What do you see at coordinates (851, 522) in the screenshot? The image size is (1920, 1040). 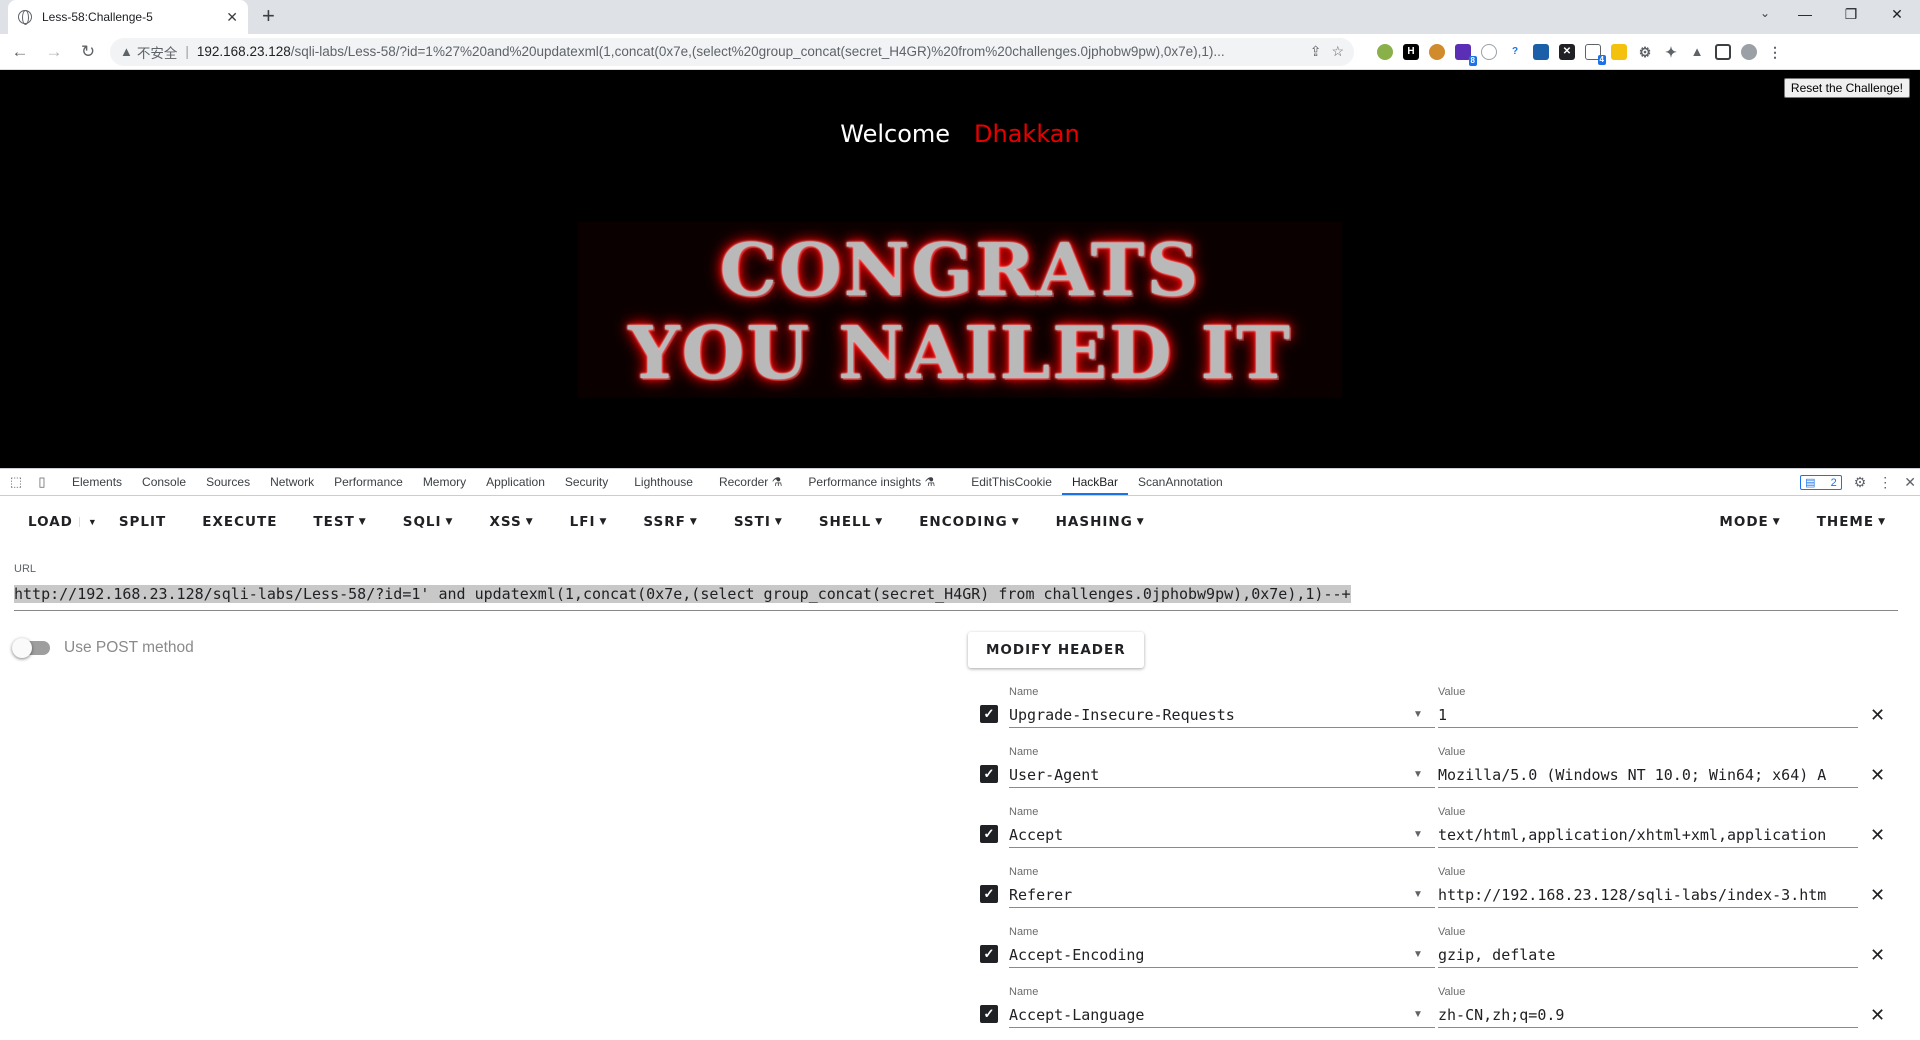 I see `shell-menu-button: SHELL ▼` at bounding box center [851, 522].